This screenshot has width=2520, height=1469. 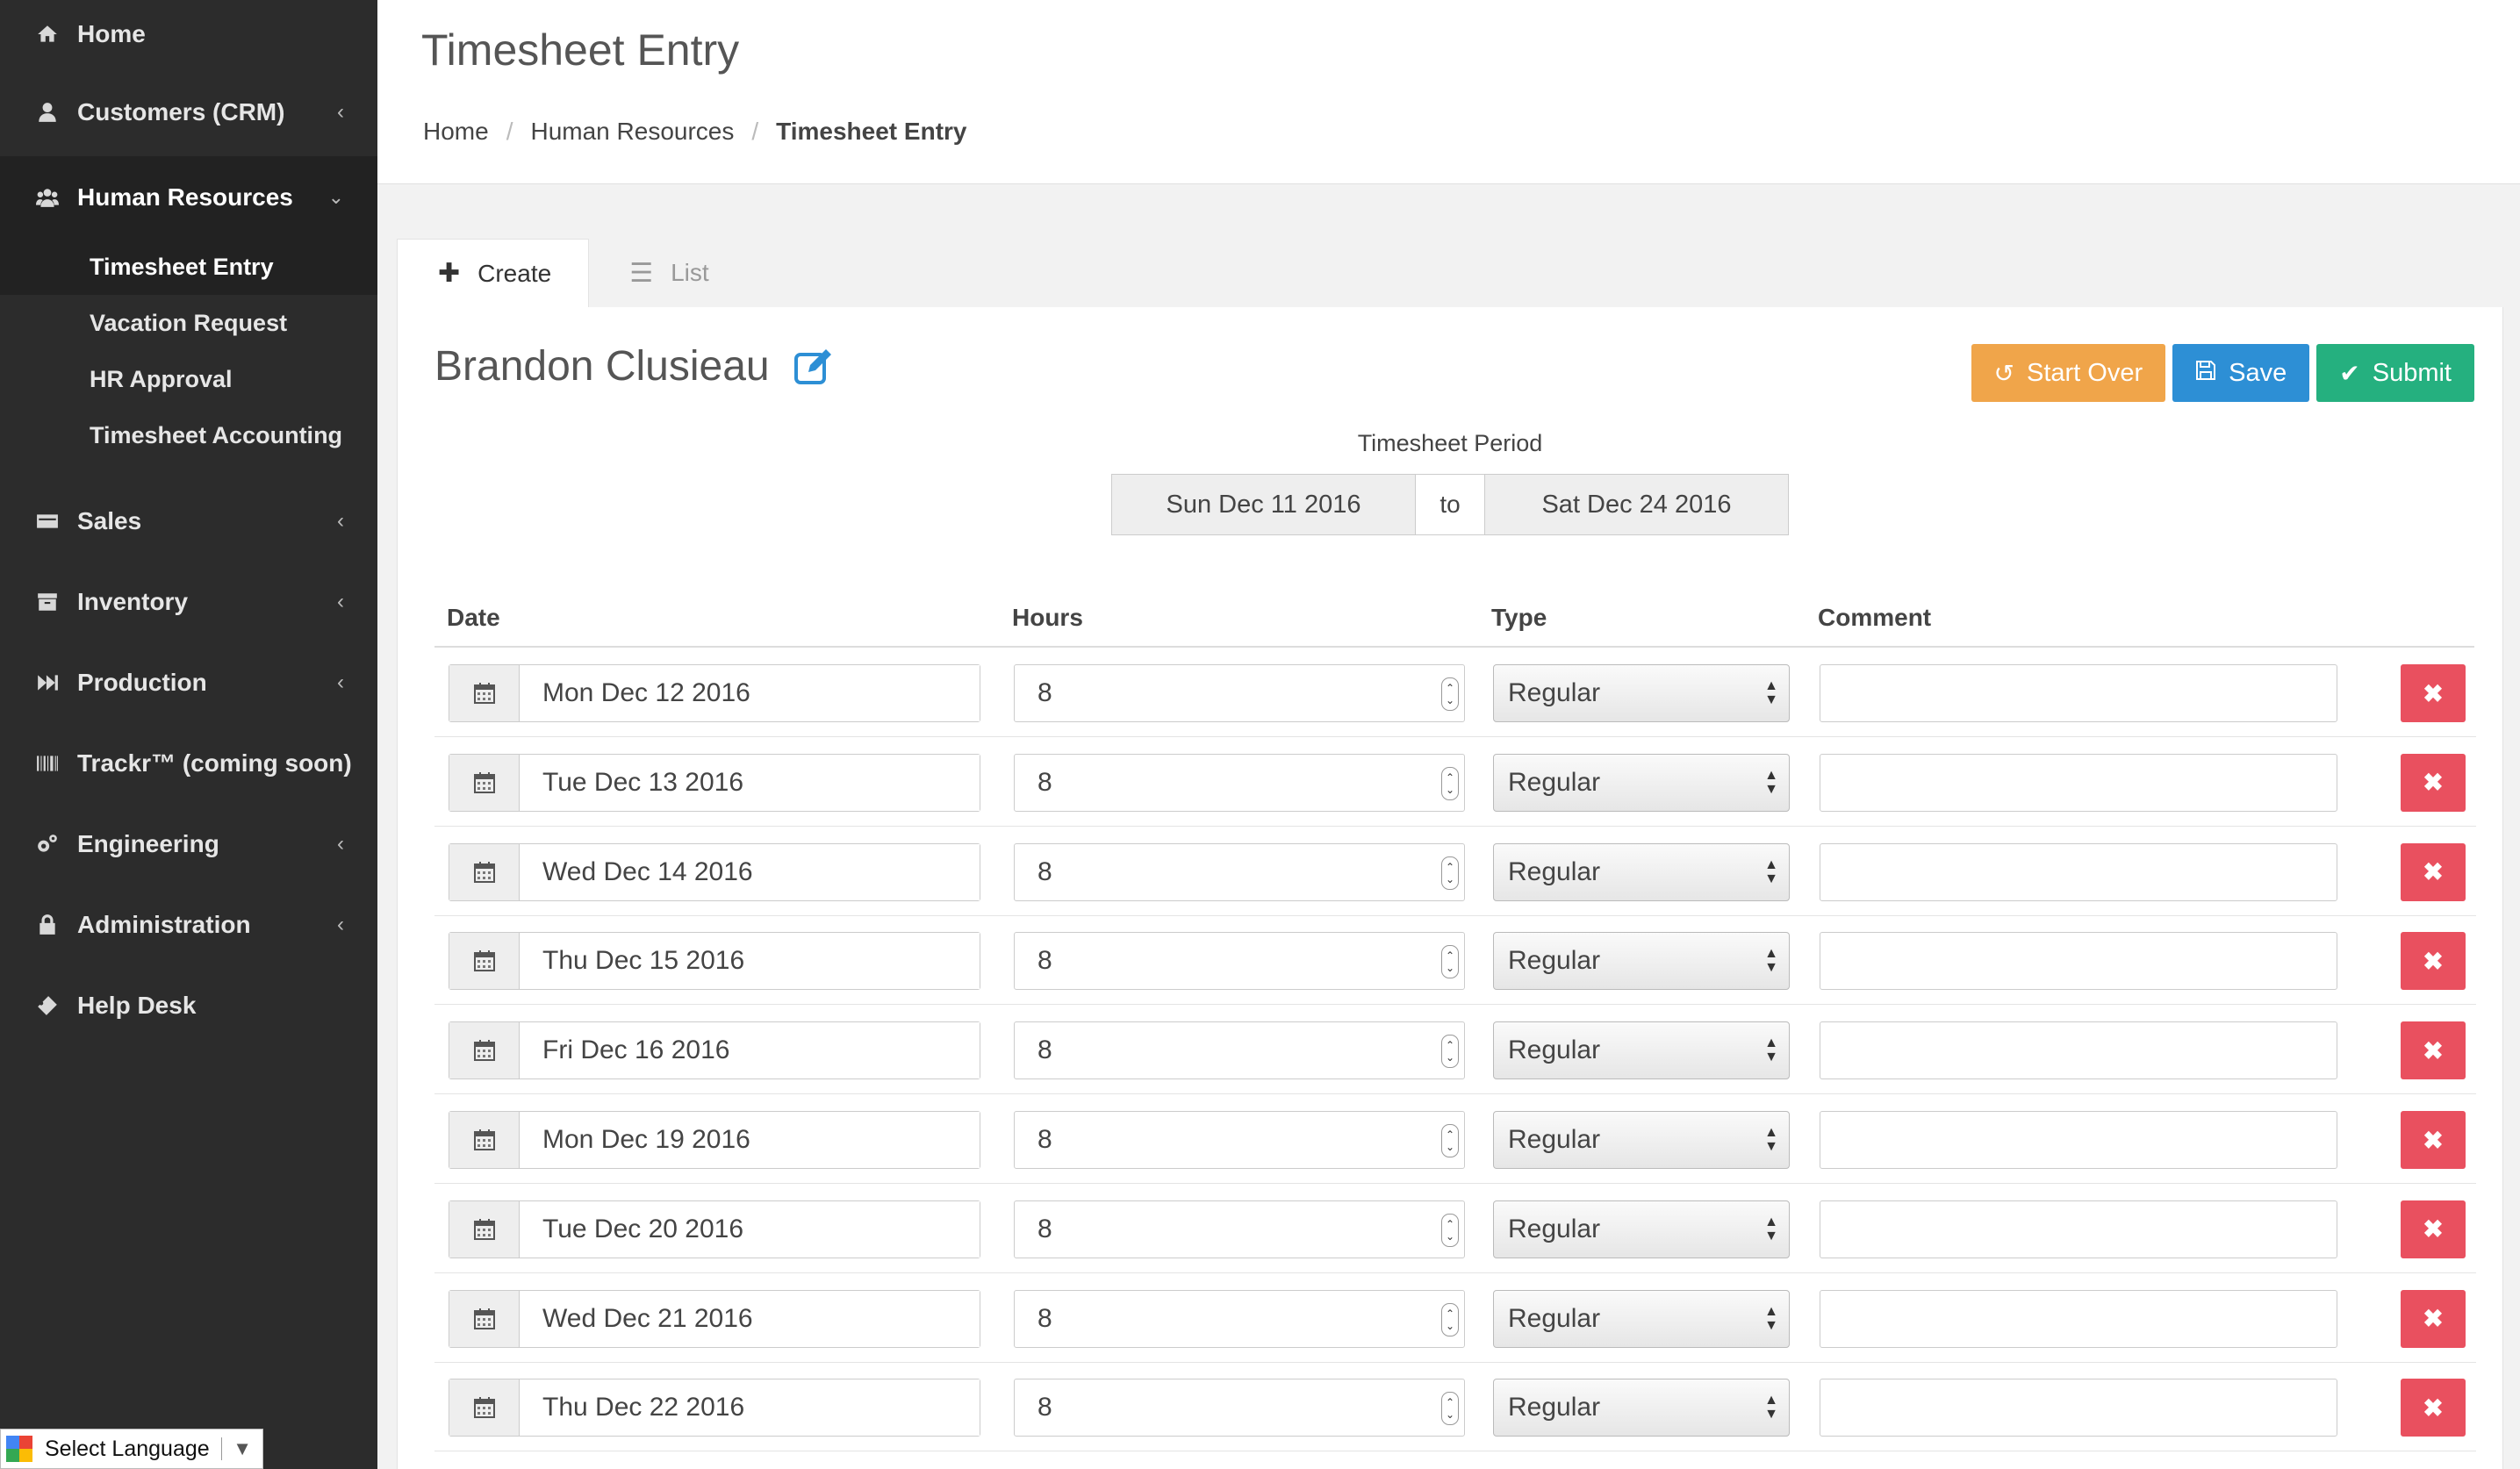 I want to click on period-start-field: Sun Dec 11 2016, so click(x=1263, y=504).